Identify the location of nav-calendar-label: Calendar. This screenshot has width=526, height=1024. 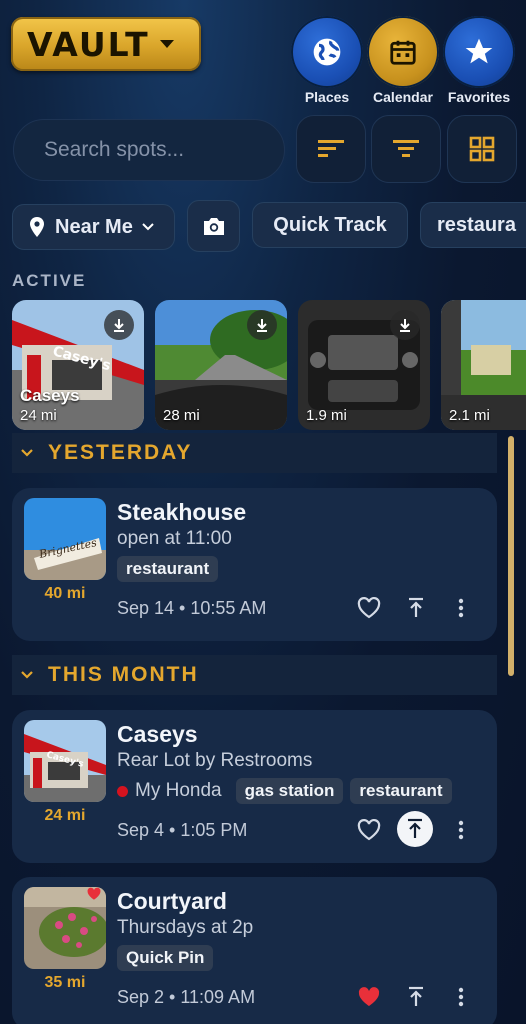
(403, 97).